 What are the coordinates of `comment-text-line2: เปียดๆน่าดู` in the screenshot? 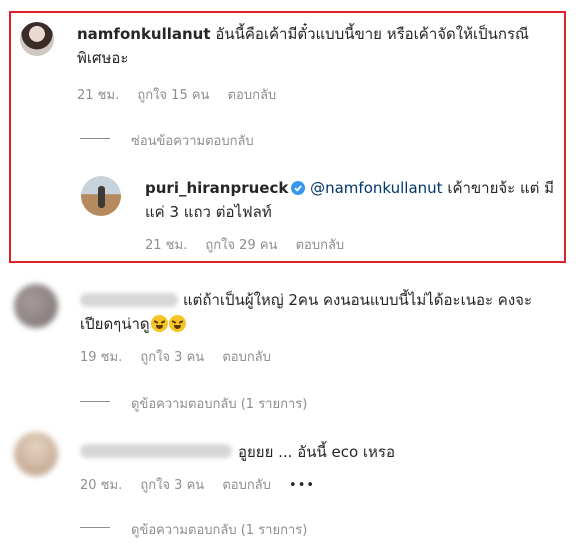 It's located at (115, 324).